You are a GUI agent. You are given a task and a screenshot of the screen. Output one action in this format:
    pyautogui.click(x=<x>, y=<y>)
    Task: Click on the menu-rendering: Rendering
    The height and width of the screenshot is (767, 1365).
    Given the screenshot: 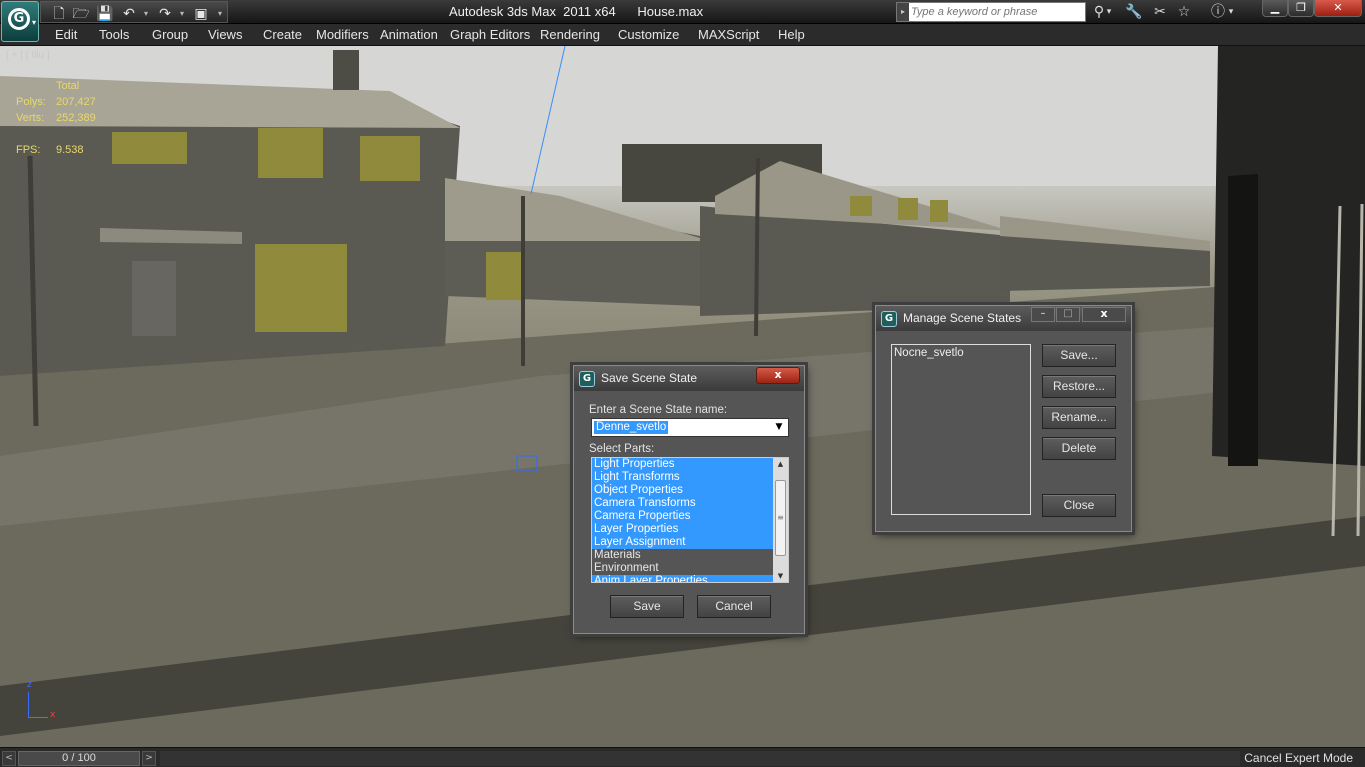 What is the action you would take?
    pyautogui.click(x=570, y=34)
    